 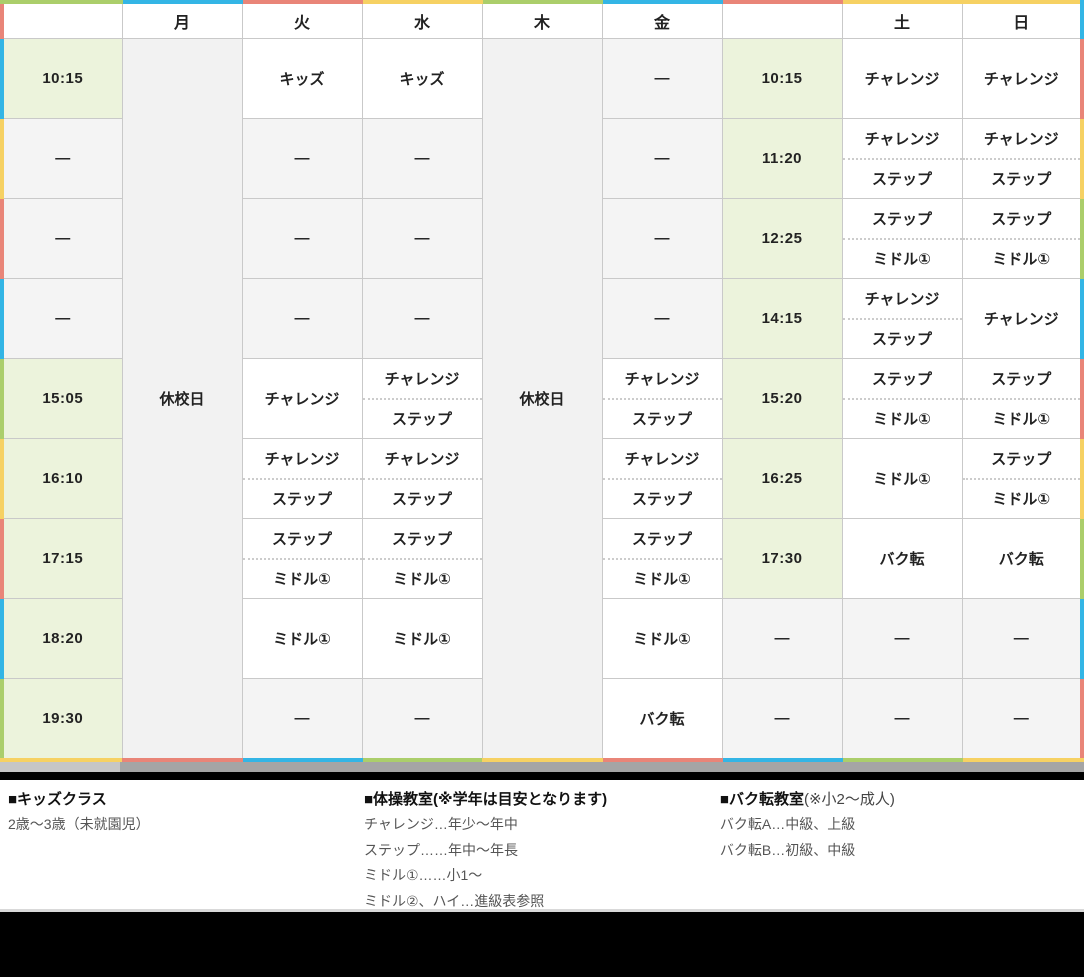 I want to click on legend-backflip-title-text: ■バク転教室, so click(x=761, y=799).